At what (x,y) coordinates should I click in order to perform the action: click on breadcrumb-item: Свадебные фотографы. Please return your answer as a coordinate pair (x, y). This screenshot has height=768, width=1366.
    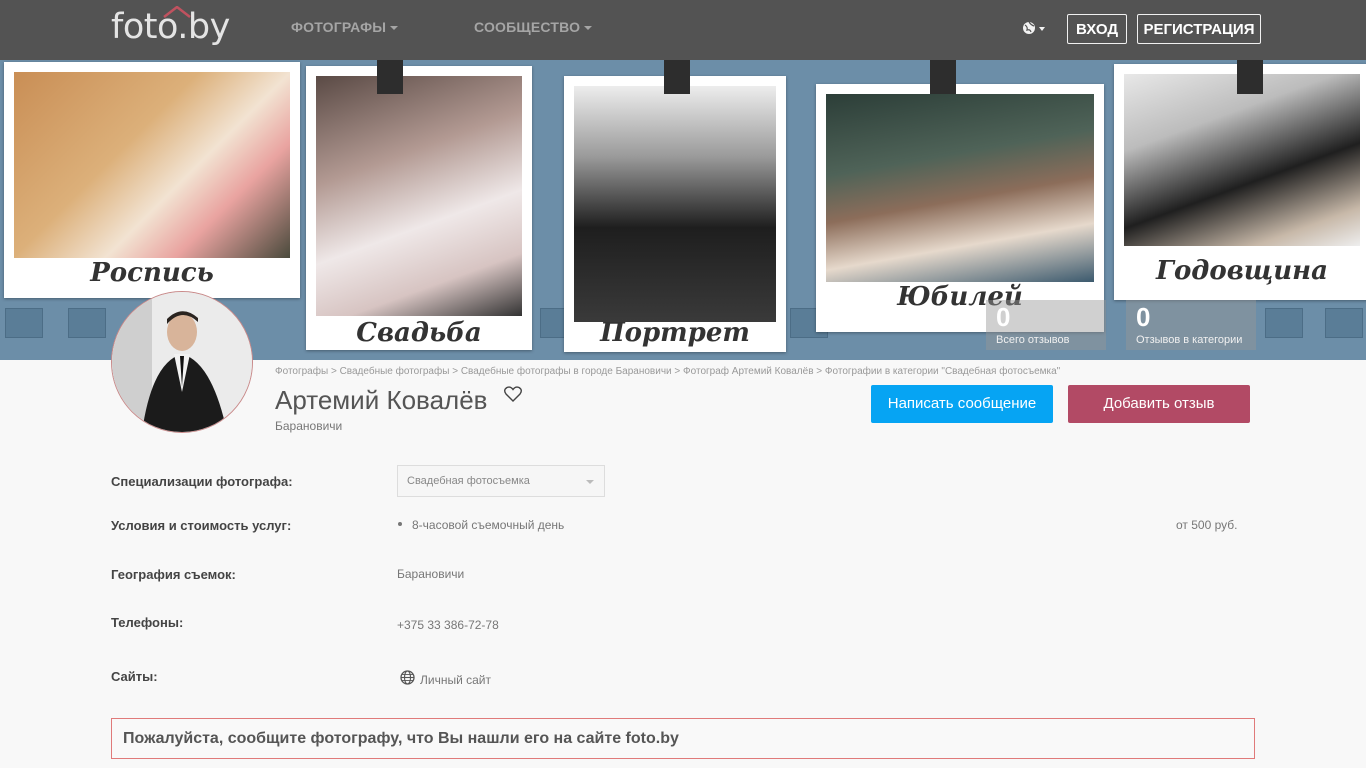
    Looking at the image, I should click on (395, 371).